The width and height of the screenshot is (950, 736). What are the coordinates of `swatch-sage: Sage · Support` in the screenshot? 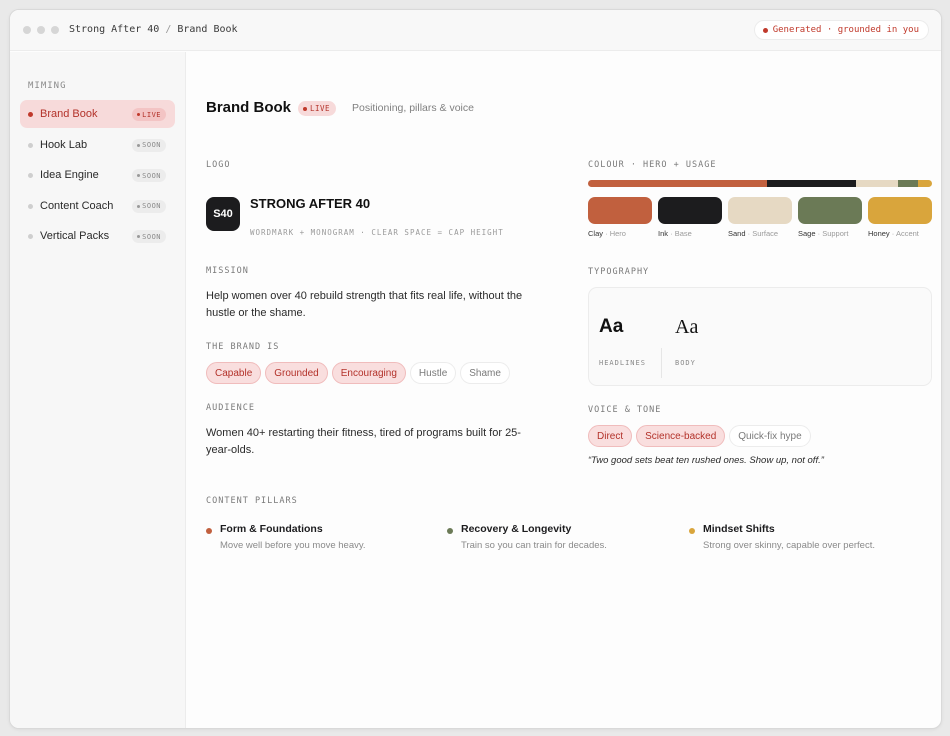 It's located at (830, 217).